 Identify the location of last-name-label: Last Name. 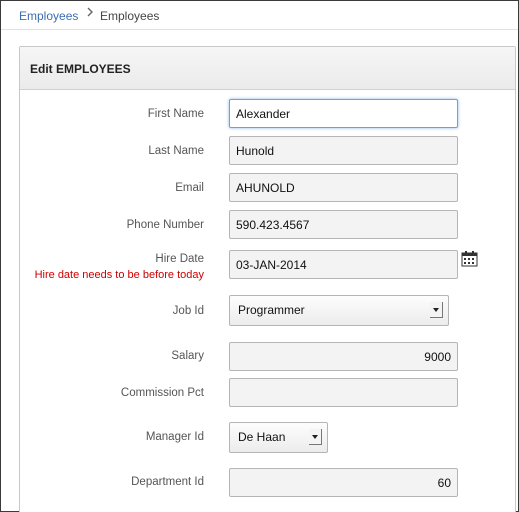
(176, 151).